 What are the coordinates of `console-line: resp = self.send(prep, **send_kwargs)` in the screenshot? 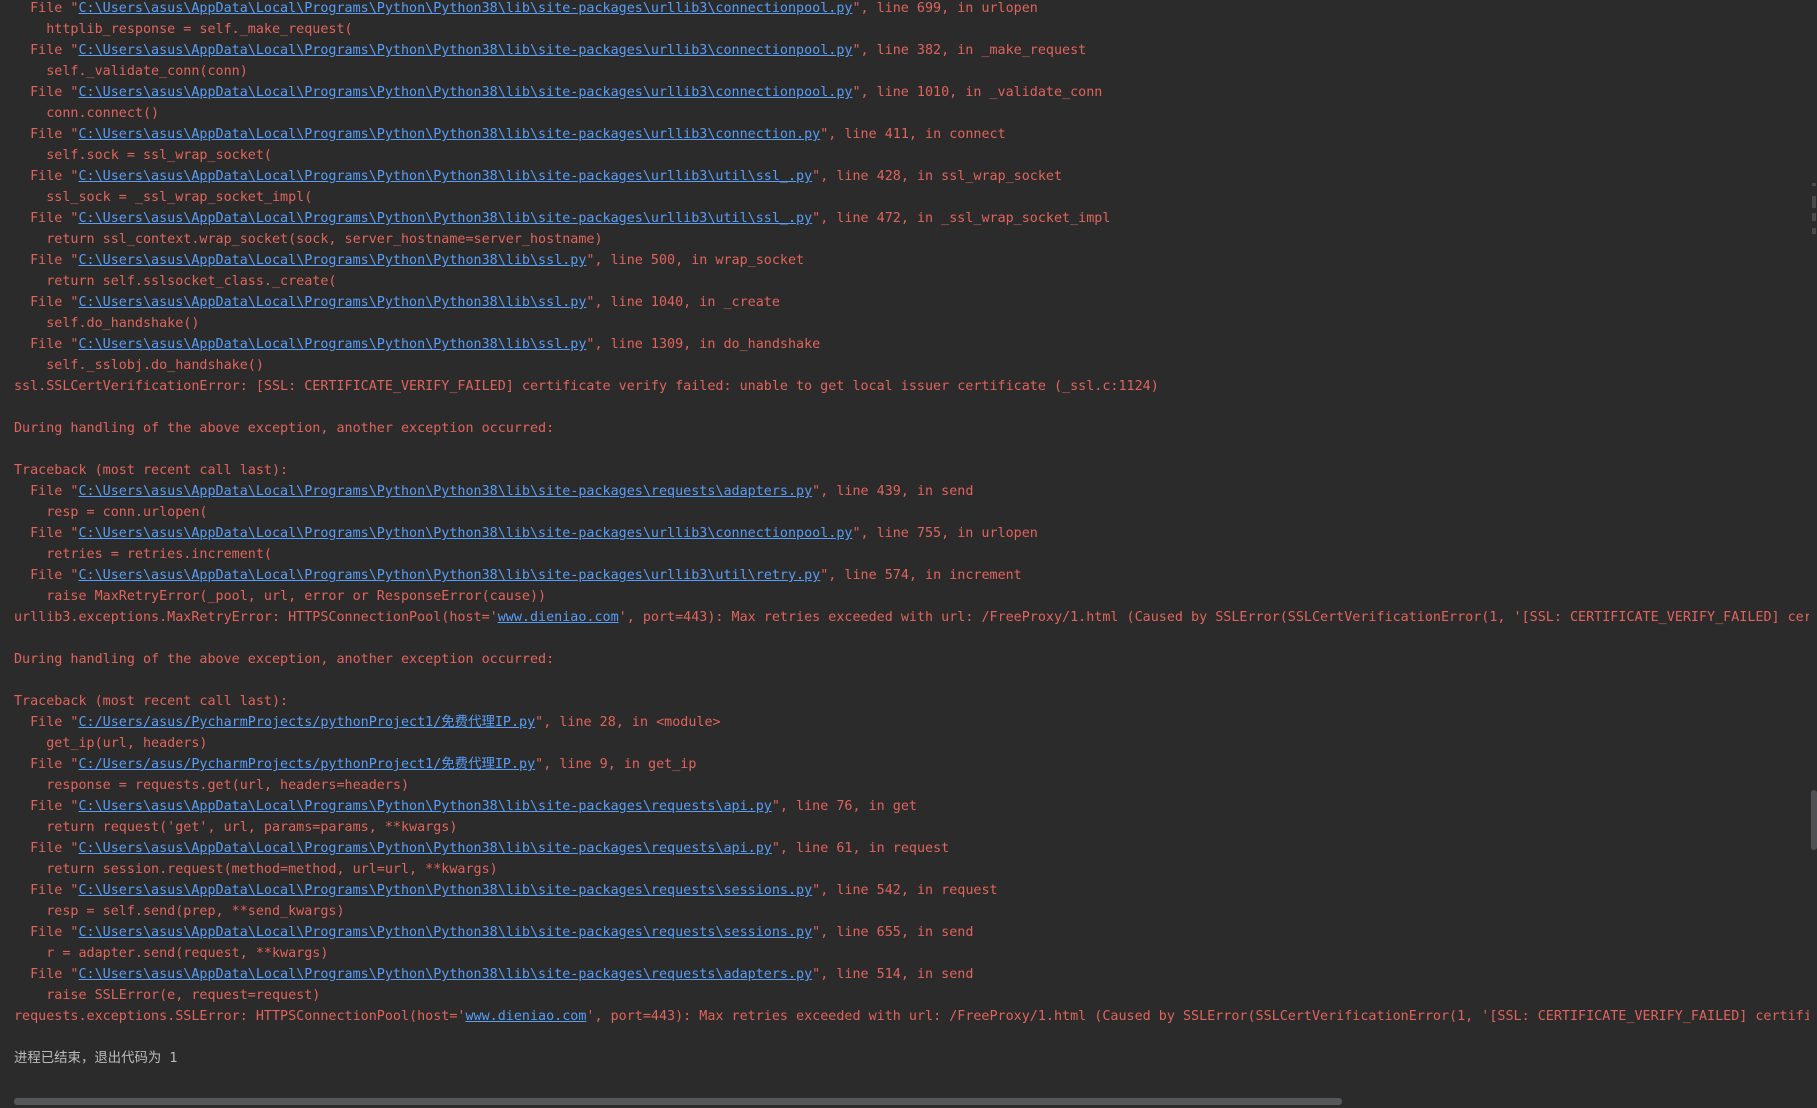 It's located at (909, 911).